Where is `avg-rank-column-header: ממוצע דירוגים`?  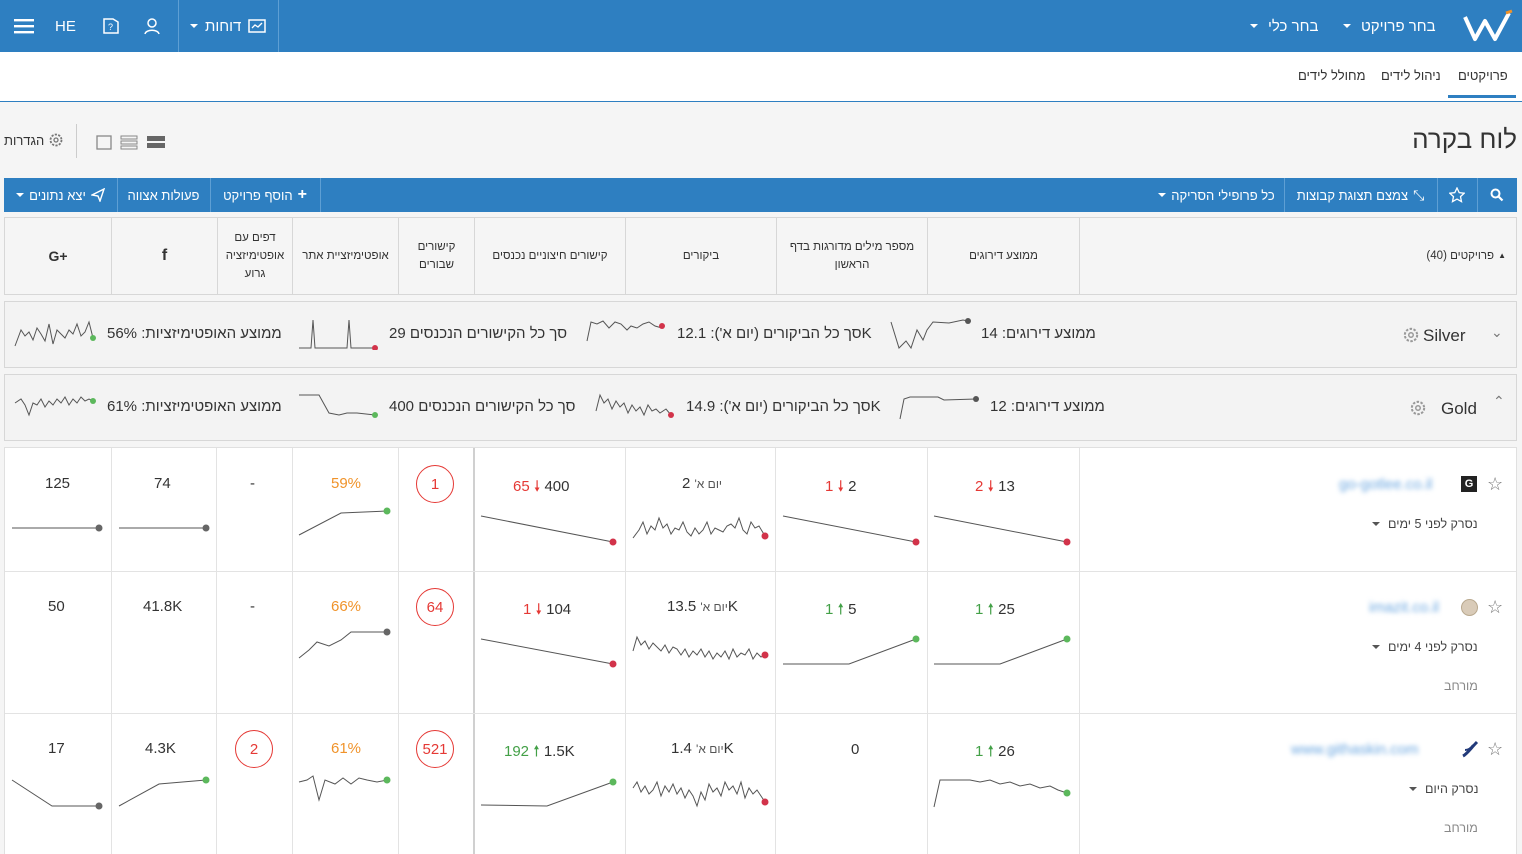
avg-rank-column-header: ממוצע דירוגים is located at coordinates (1003, 256).